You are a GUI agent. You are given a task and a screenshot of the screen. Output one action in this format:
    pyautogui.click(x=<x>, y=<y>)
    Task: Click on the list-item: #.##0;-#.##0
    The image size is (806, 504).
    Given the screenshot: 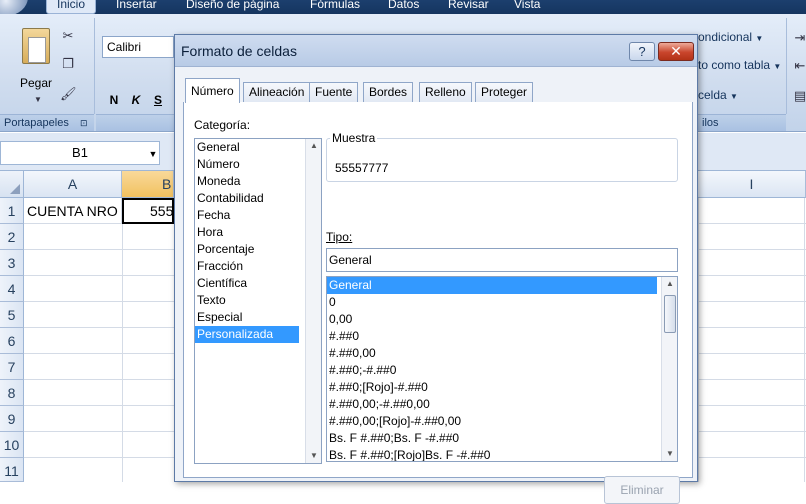 What is the action you would take?
    pyautogui.click(x=502, y=370)
    